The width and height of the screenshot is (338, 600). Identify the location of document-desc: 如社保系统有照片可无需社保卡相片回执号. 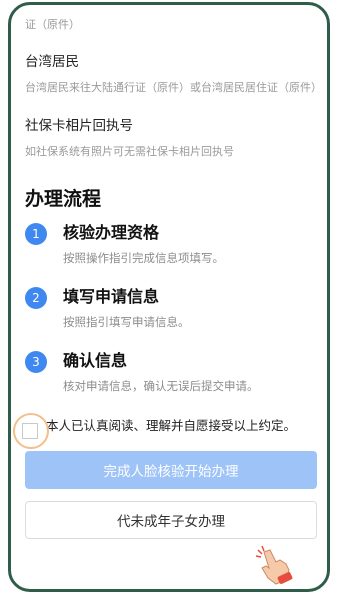
(129, 151).